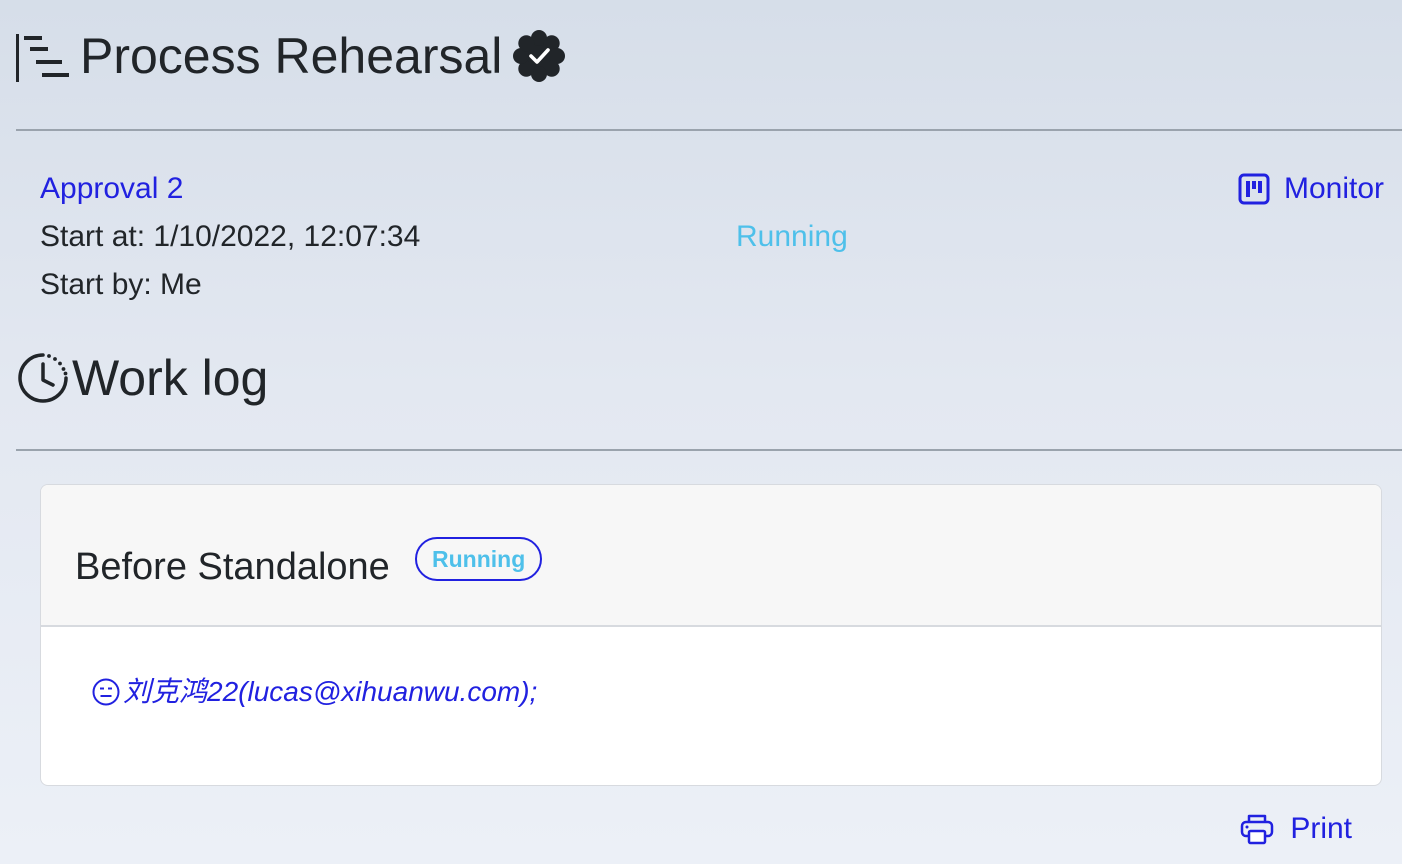 The height and width of the screenshot is (864, 1402). Describe the element at coordinates (106, 692) in the screenshot. I see `emoji-neutral-icon` at that location.